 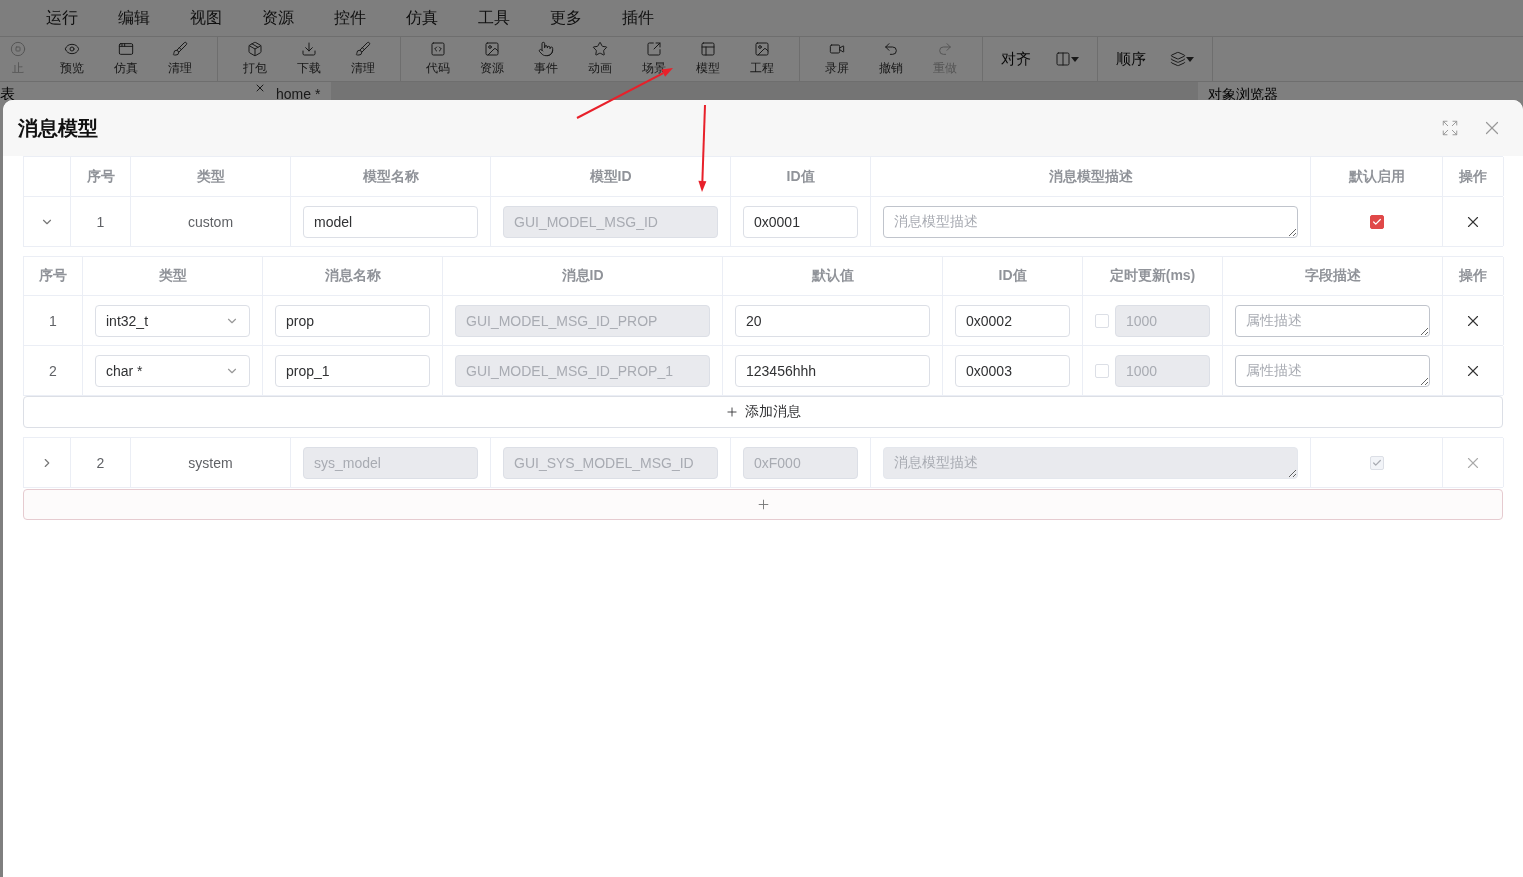 I want to click on stop-icon, so click(x=18, y=49).